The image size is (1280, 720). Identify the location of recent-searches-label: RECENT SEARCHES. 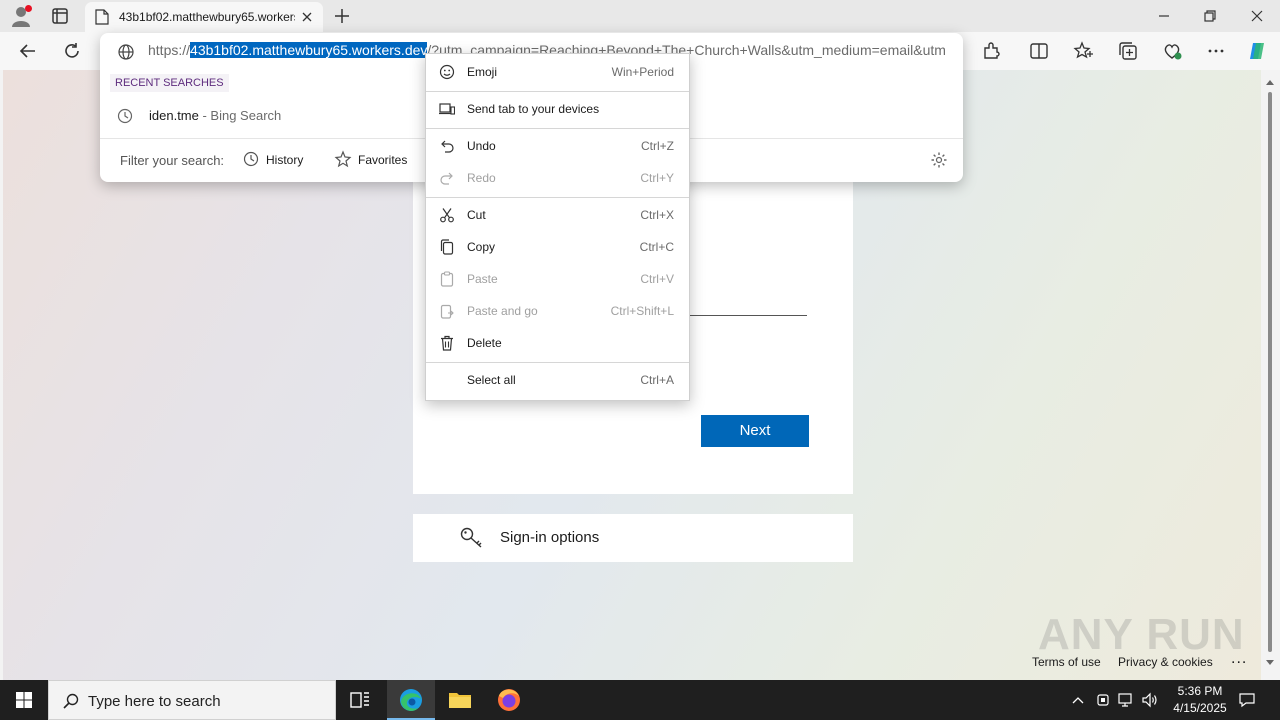
(169, 83).